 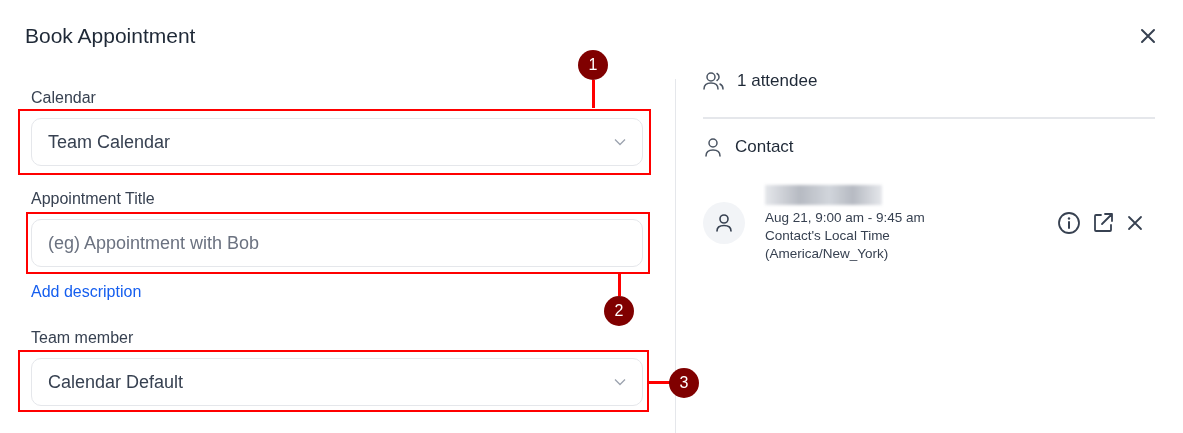 What do you see at coordinates (337, 243) in the screenshot?
I see `input-field: (eg) Appointment with Bob` at bounding box center [337, 243].